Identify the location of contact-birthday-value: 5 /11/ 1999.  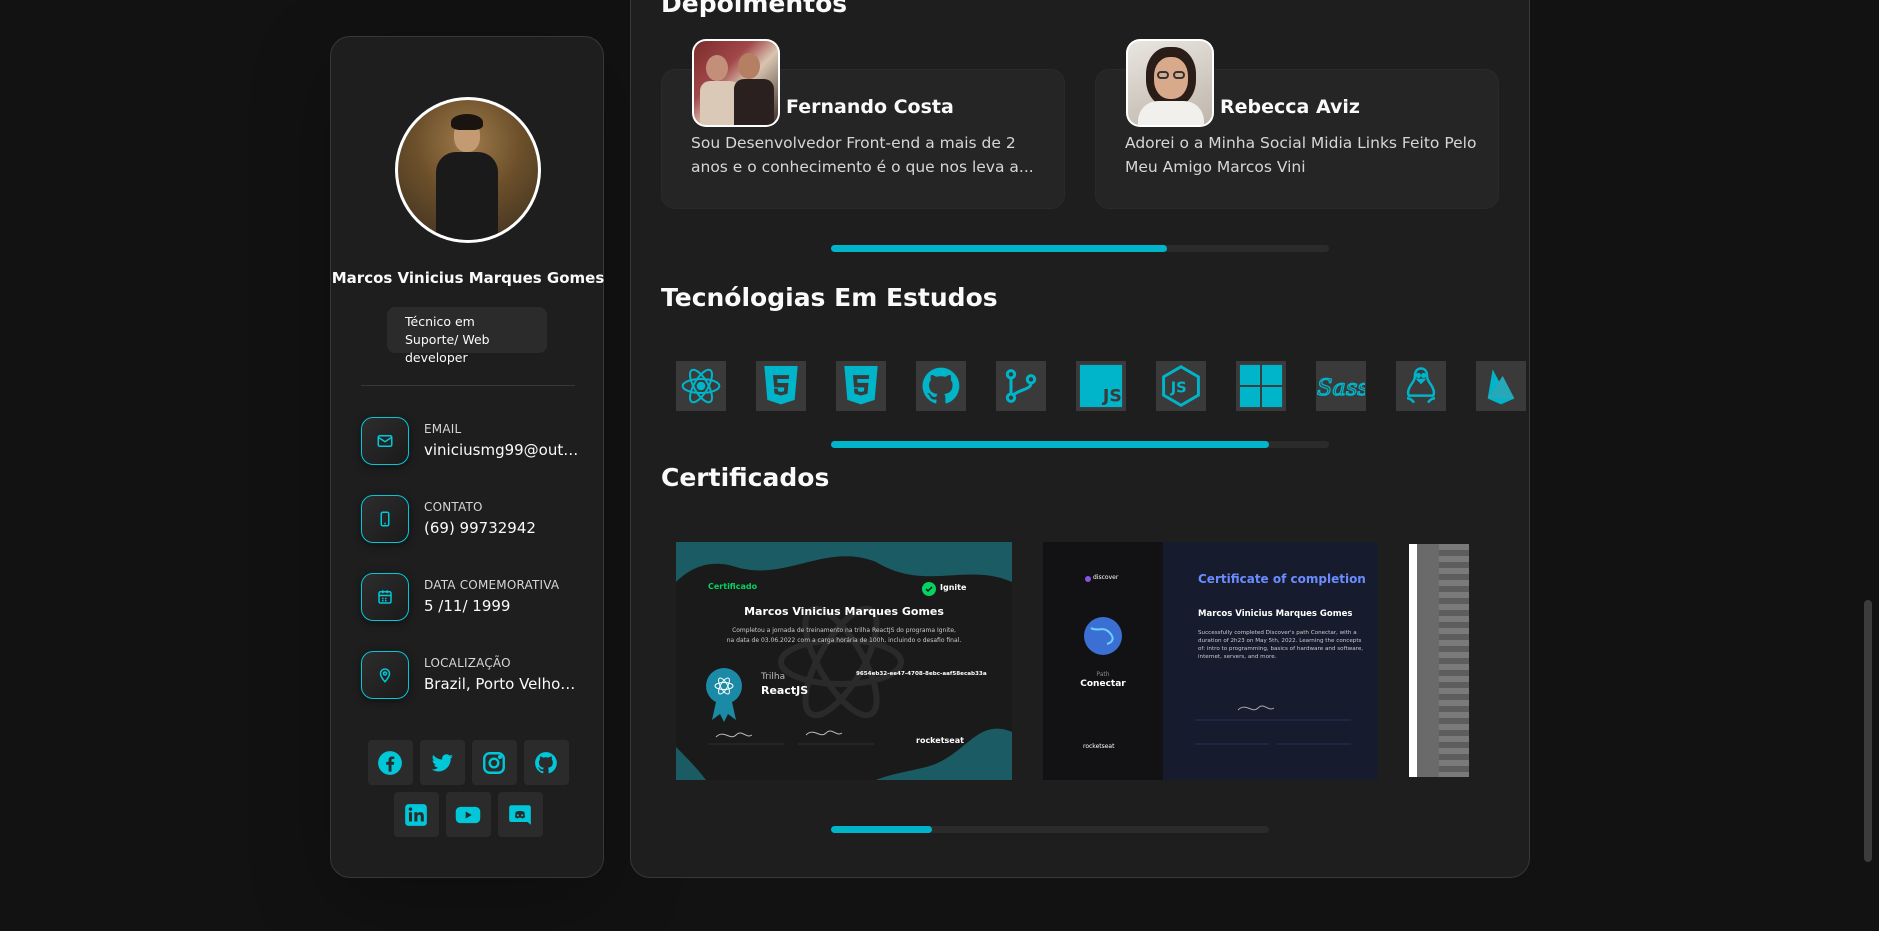
(467, 606).